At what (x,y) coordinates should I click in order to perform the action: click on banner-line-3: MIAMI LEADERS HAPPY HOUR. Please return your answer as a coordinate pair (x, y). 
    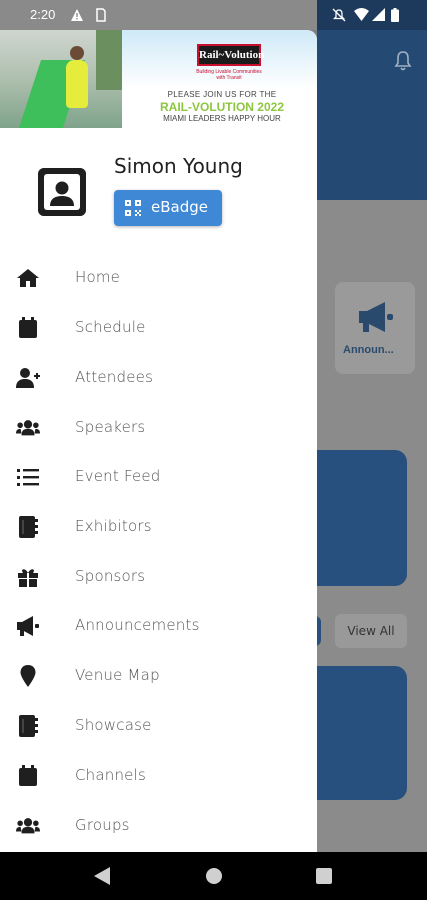
    Looking at the image, I should click on (222, 118).